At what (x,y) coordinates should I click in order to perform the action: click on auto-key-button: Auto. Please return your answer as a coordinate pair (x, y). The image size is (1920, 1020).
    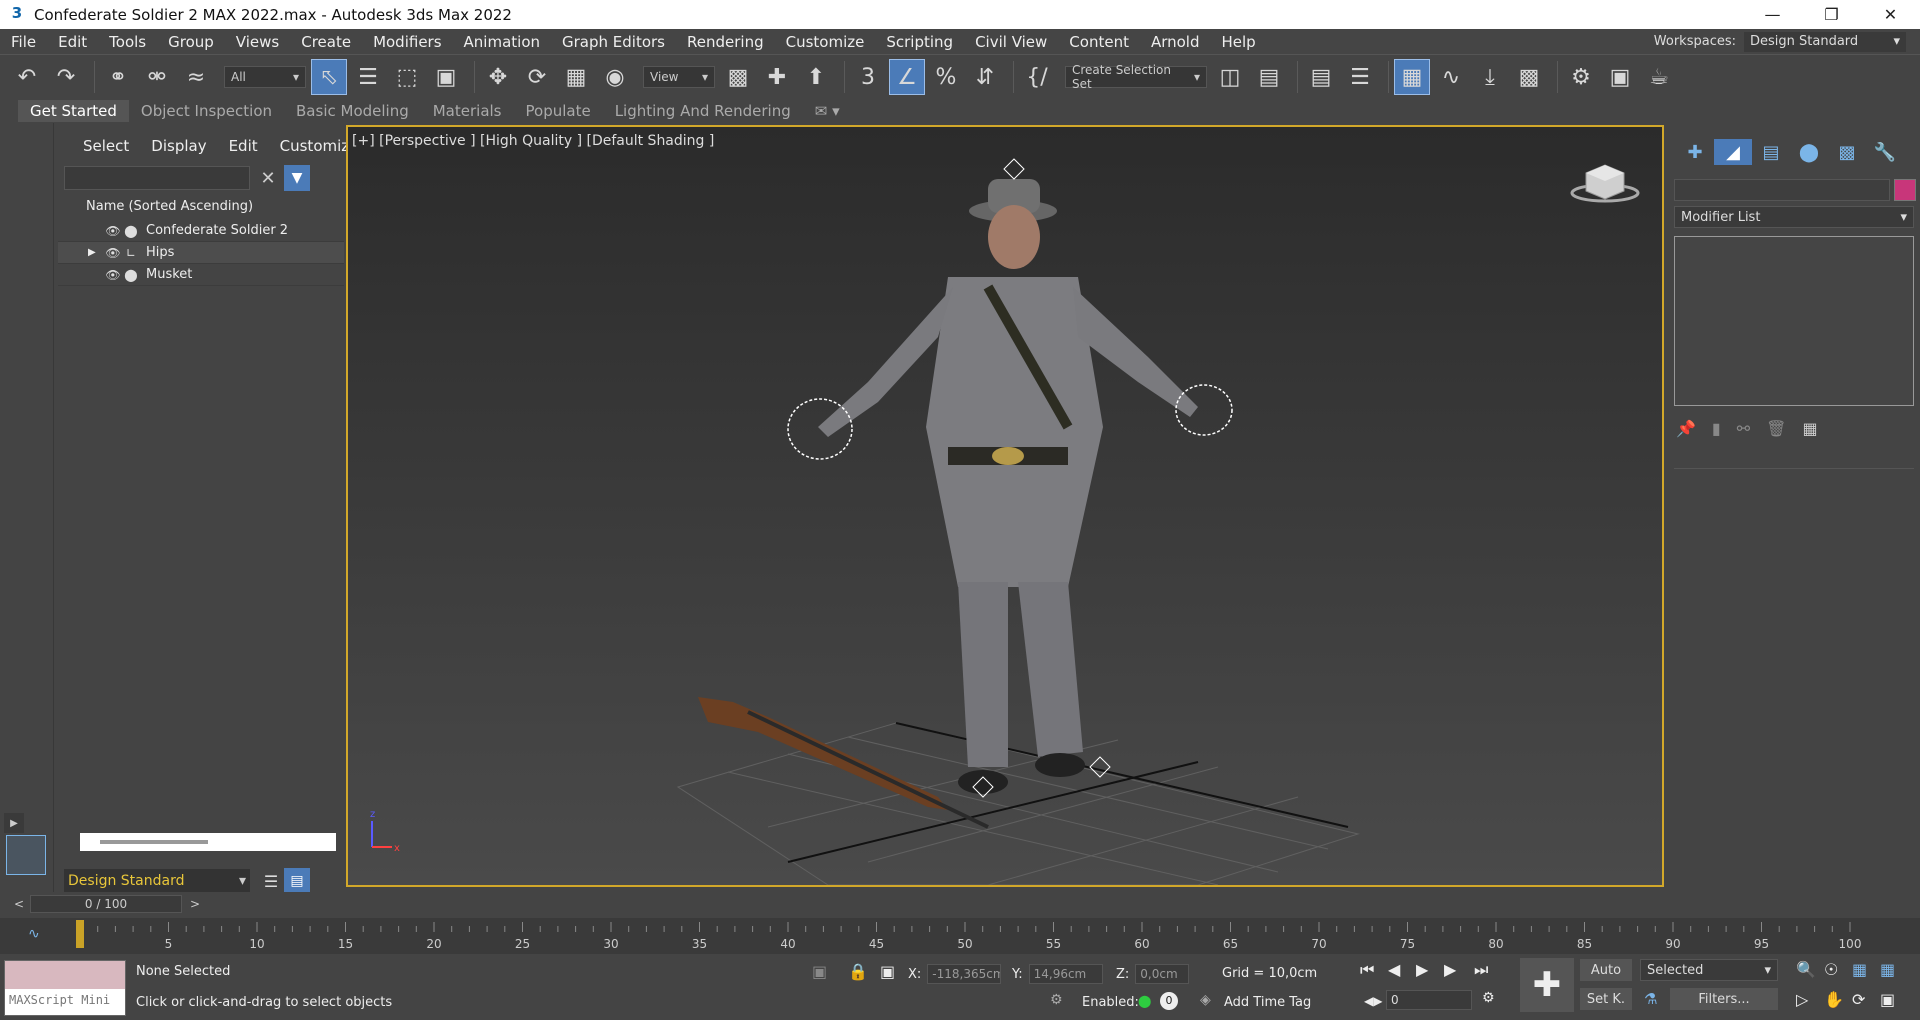
    Looking at the image, I should click on (1606, 970).